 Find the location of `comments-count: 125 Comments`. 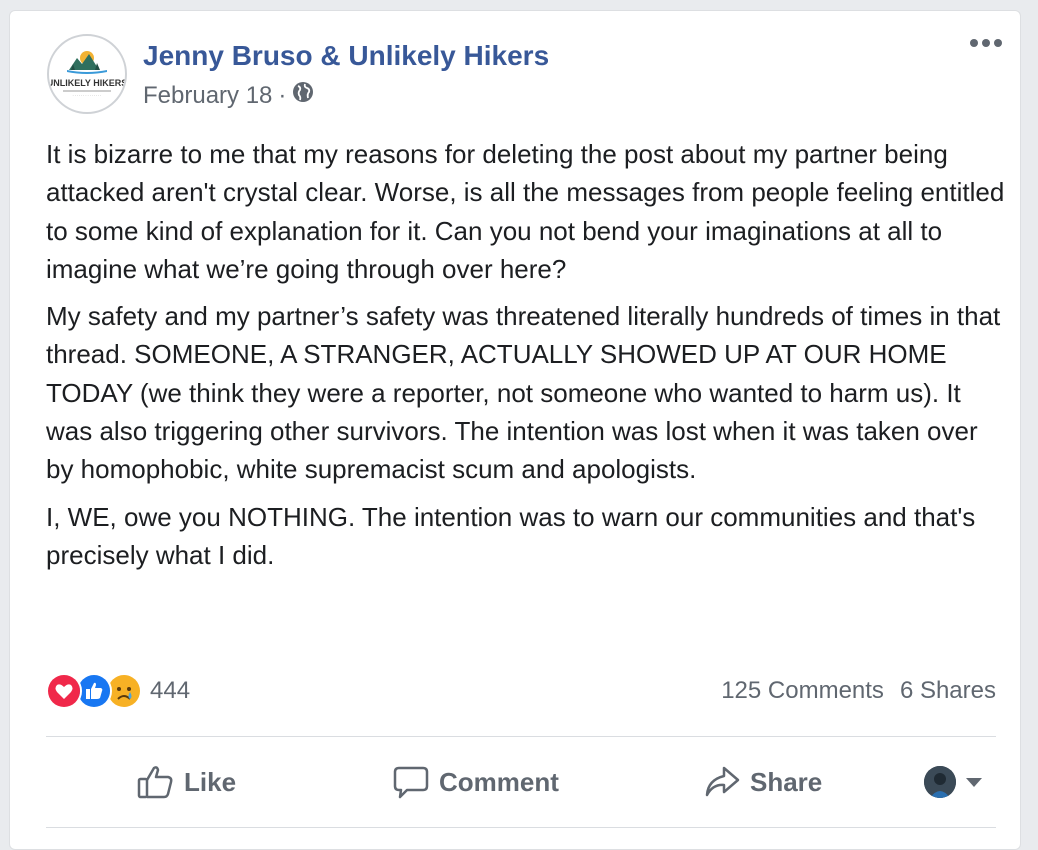

comments-count: 125 Comments is located at coordinates (802, 691).